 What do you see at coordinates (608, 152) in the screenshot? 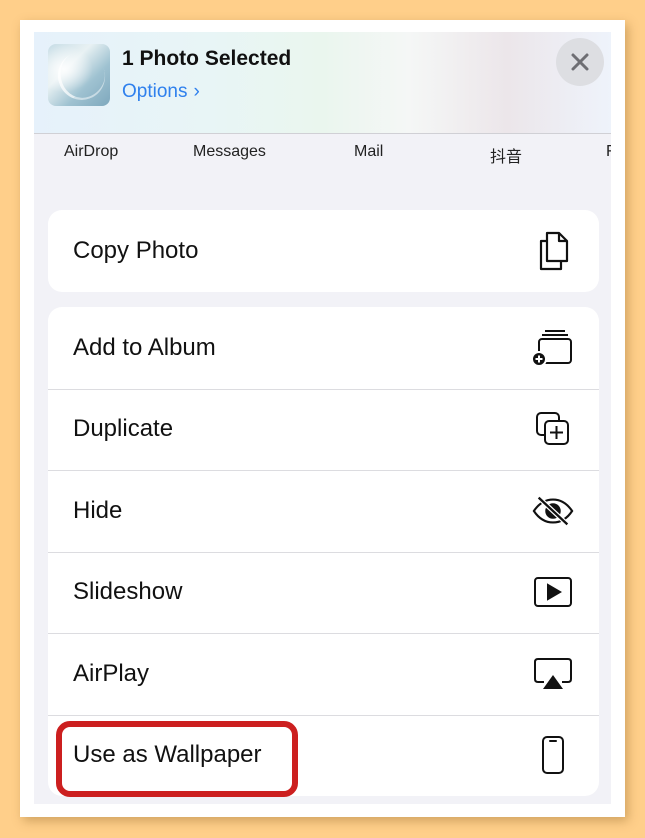
I see `app-partial: F` at bounding box center [608, 152].